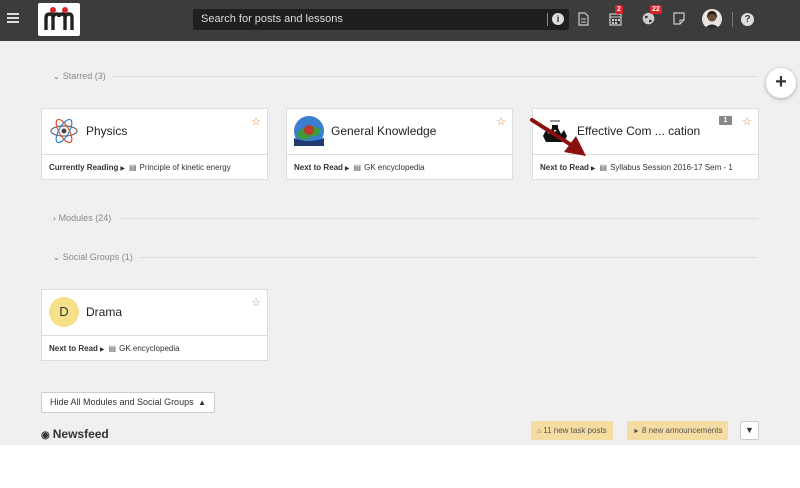 The image size is (800, 488). I want to click on filter-icon: ▼, so click(749, 430).